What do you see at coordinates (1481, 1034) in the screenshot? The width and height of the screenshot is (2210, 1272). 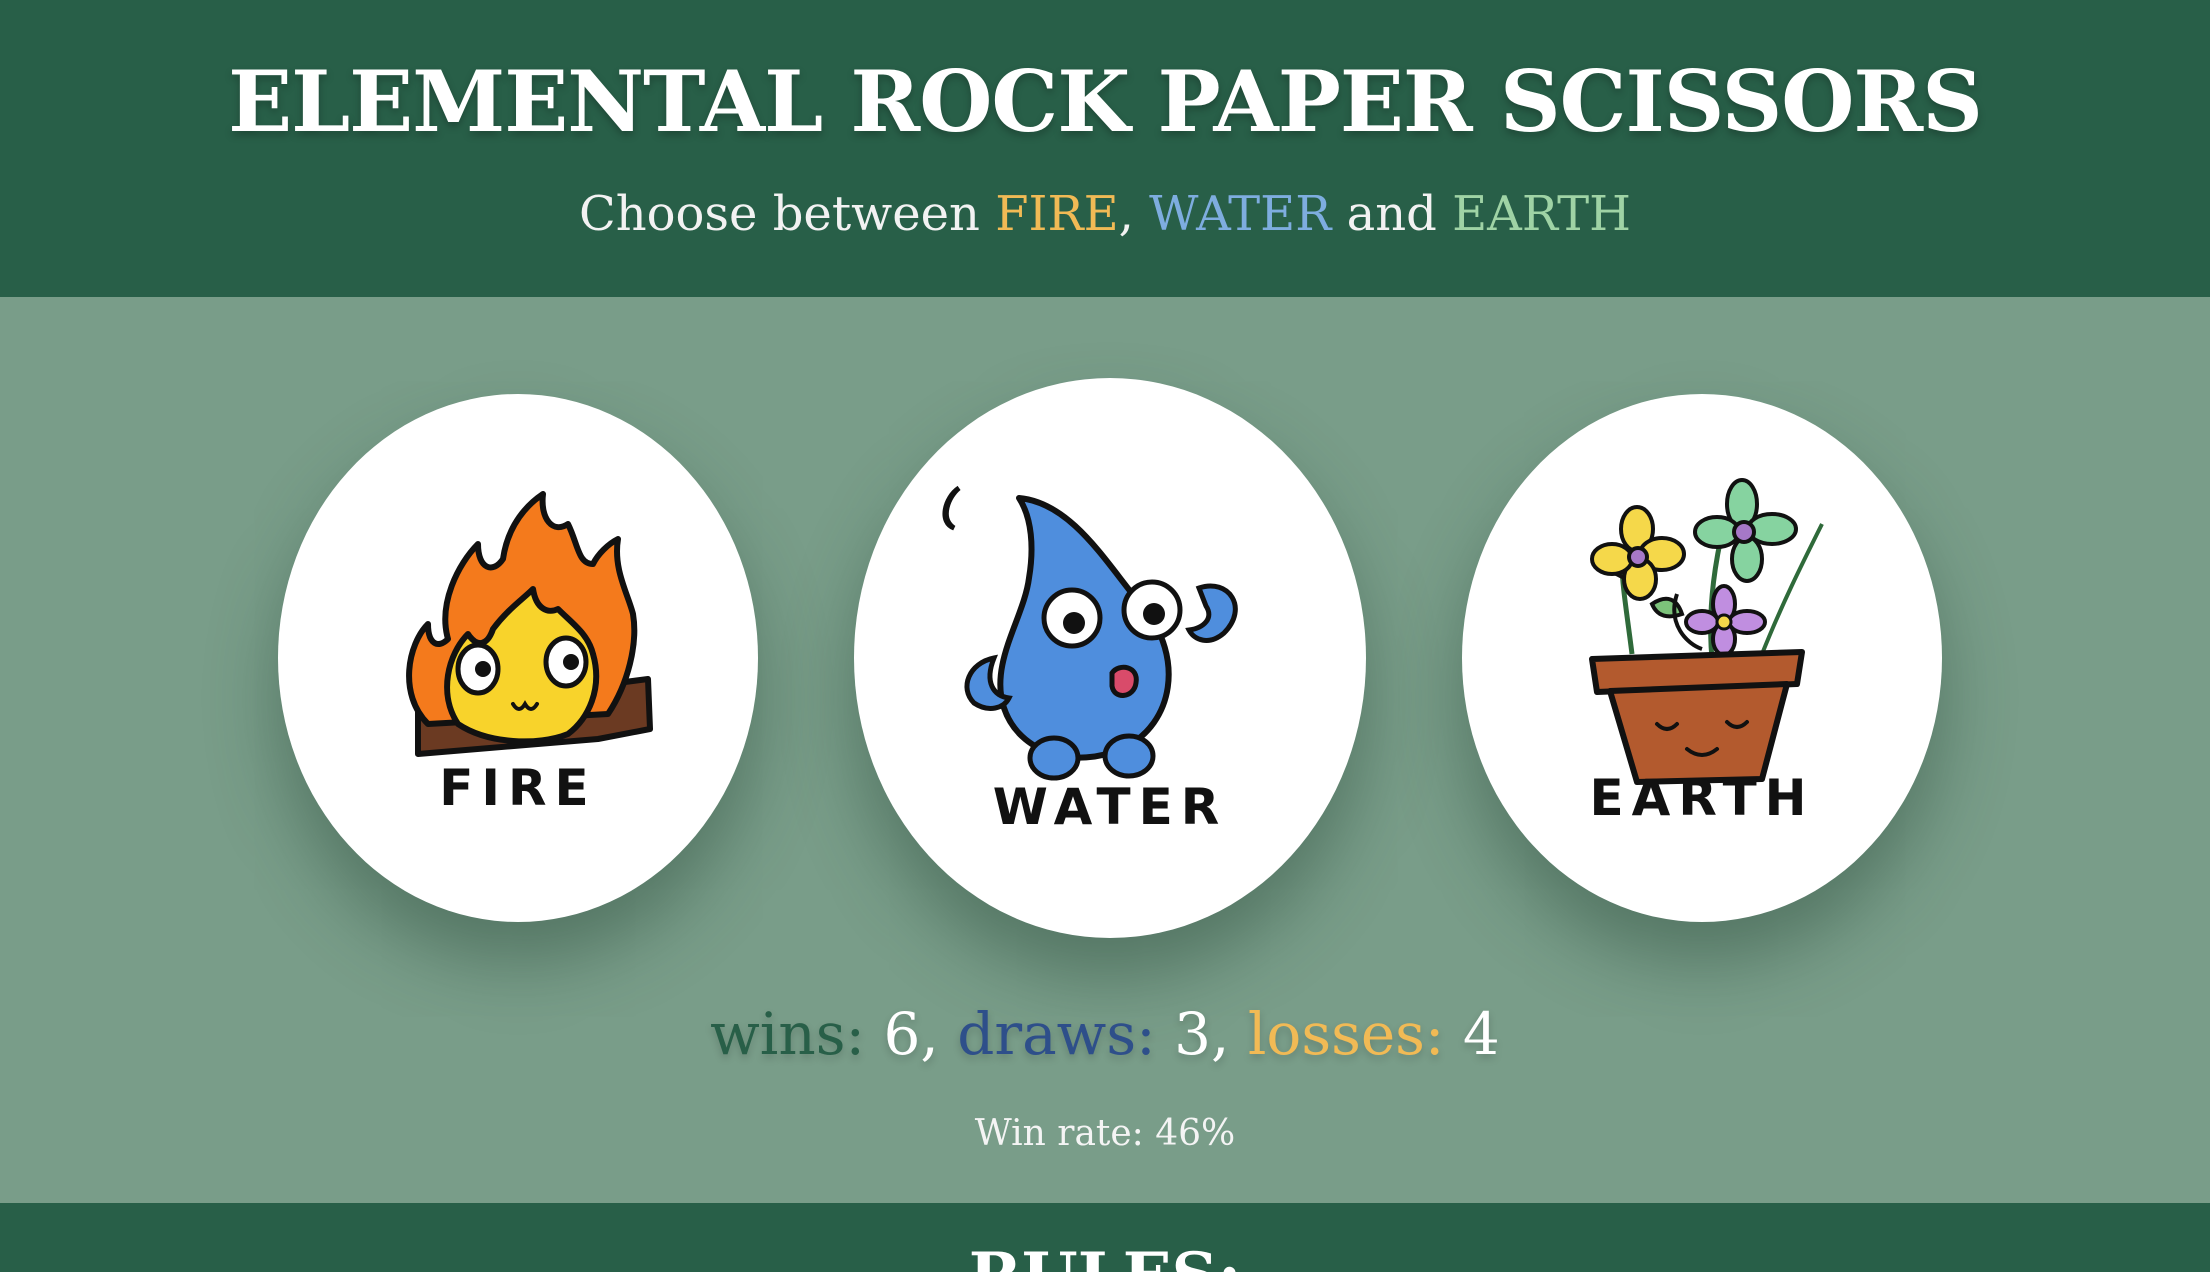 I see `losses-count: 4` at bounding box center [1481, 1034].